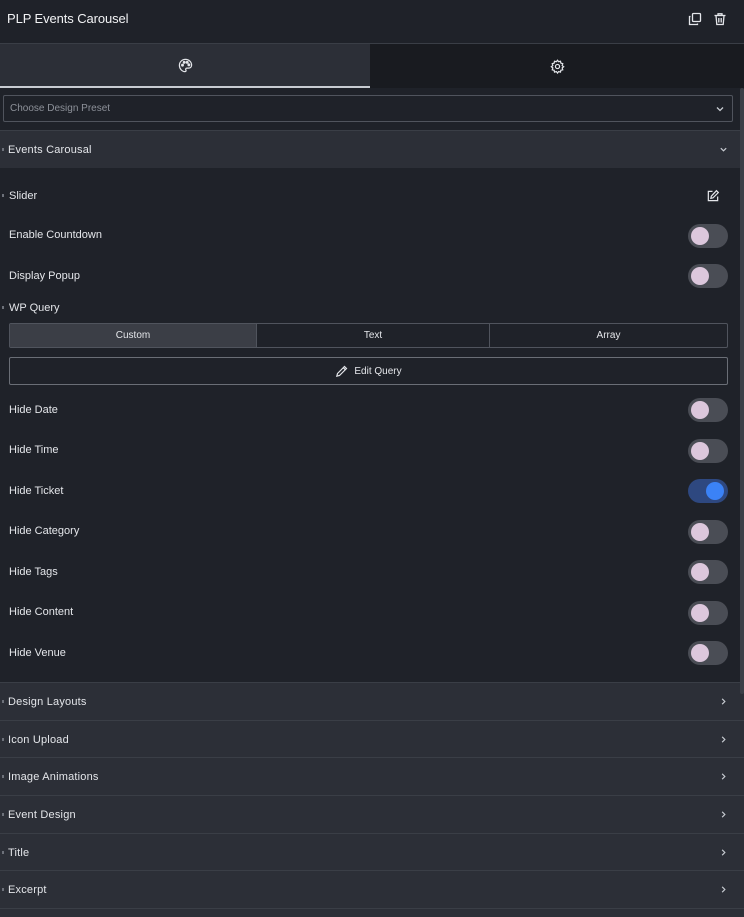 The image size is (744, 917). What do you see at coordinates (608, 335) in the screenshot?
I see `query-mode-array: Array` at bounding box center [608, 335].